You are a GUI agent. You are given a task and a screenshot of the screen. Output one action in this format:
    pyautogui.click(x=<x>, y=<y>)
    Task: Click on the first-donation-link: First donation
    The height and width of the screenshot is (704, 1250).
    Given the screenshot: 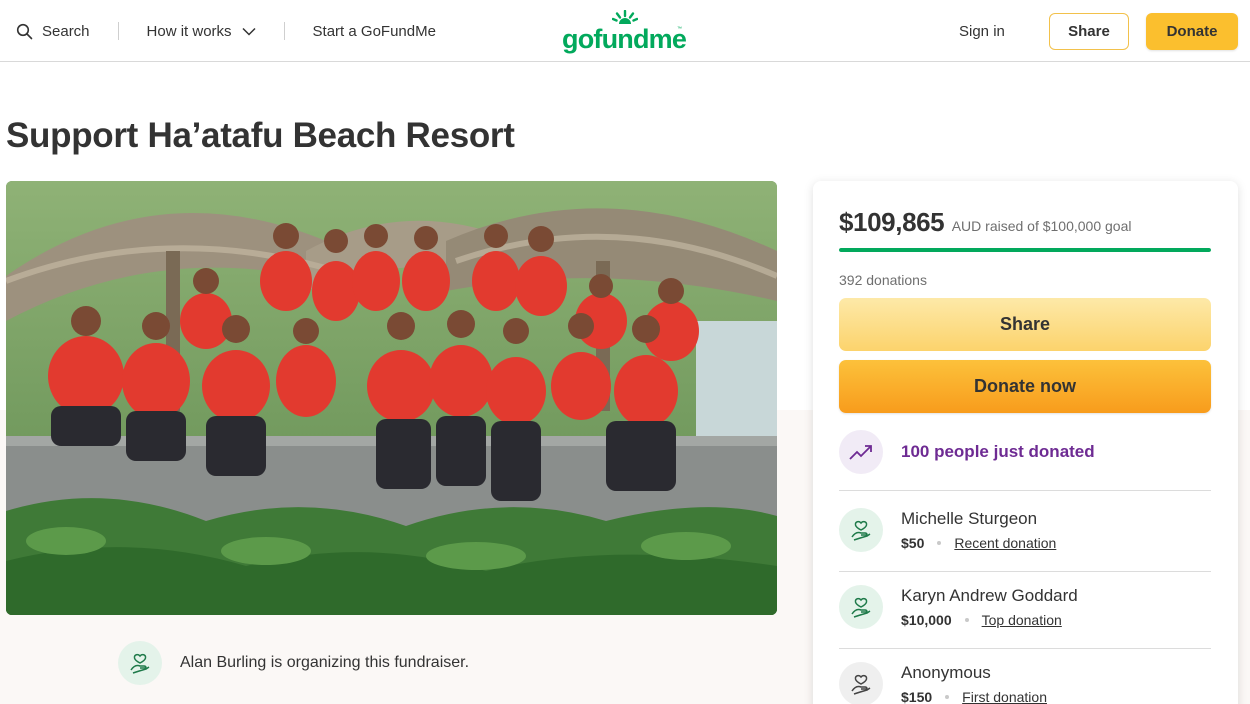 What is the action you would take?
    pyautogui.click(x=1004, y=696)
    